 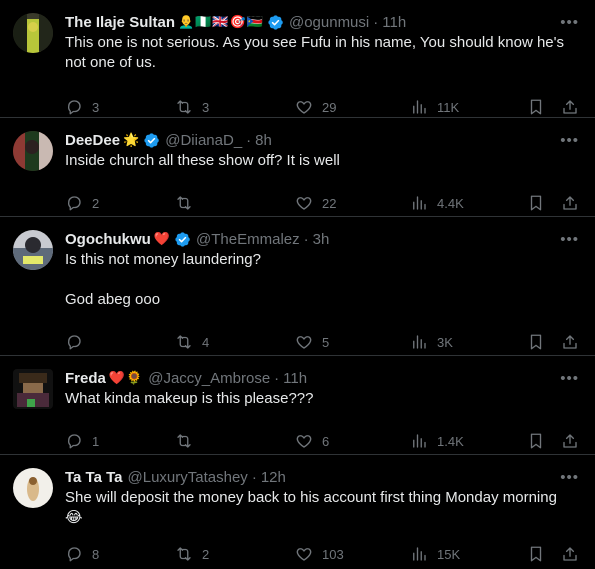 I want to click on view-count: 4.4K, so click(x=450, y=203).